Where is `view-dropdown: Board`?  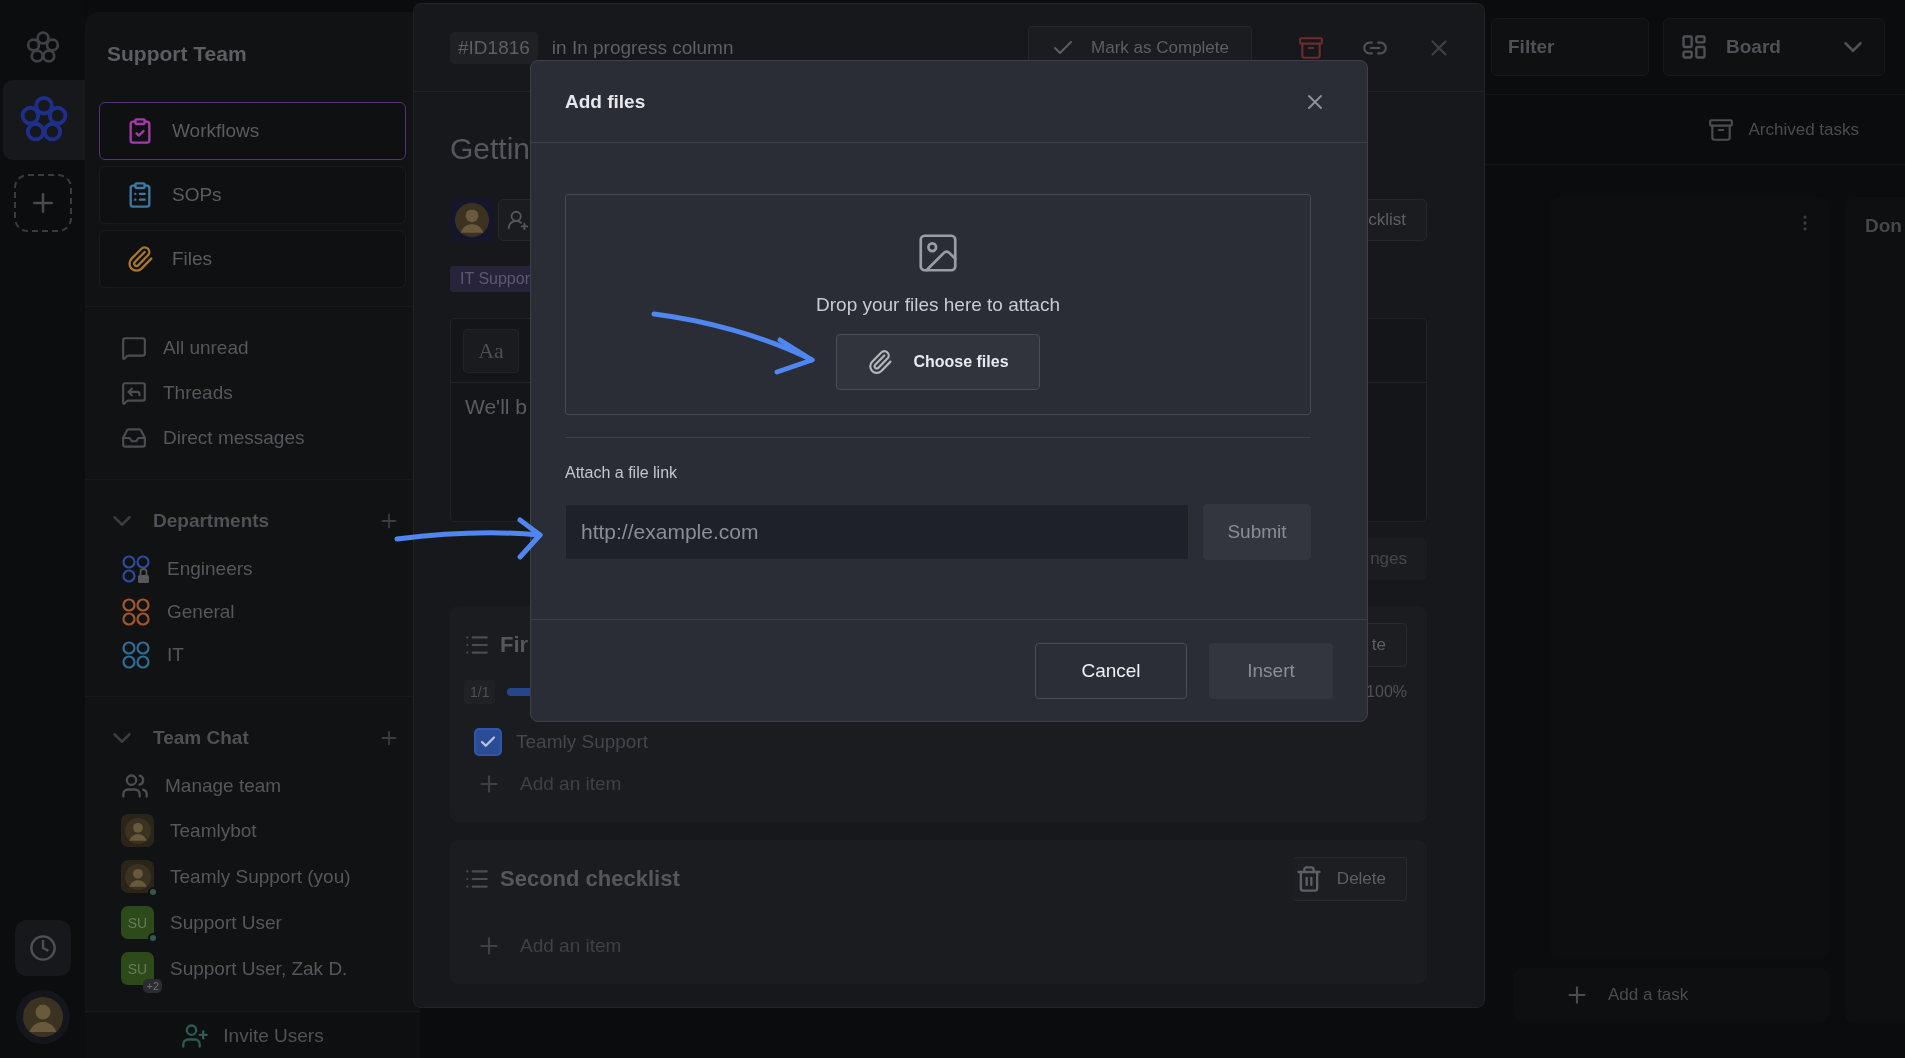 view-dropdown: Board is located at coordinates (1774, 47).